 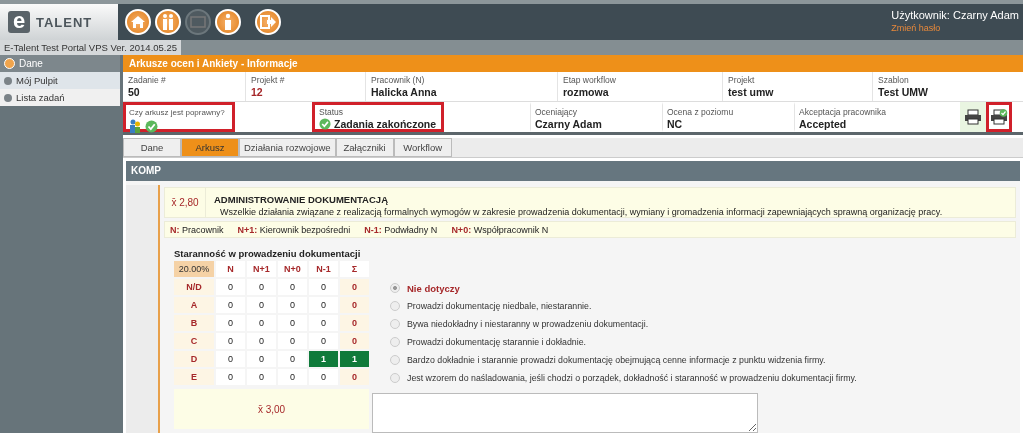 I want to click on printer-check-icon, so click(x=999, y=117).